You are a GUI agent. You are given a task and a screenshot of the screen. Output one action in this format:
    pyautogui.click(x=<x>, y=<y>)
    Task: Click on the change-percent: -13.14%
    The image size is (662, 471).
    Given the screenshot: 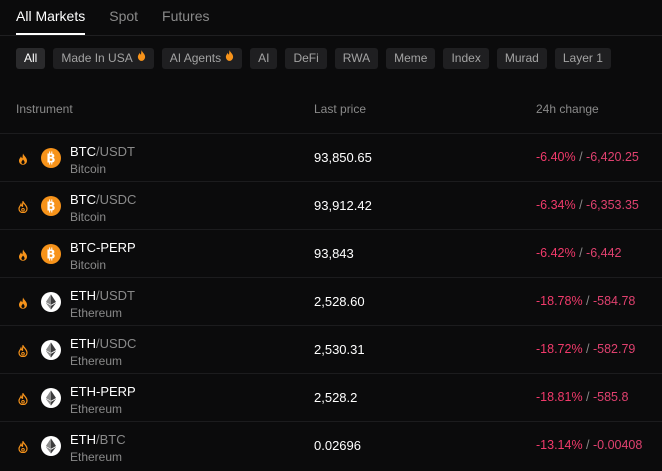 What is the action you would take?
    pyautogui.click(x=559, y=445)
    